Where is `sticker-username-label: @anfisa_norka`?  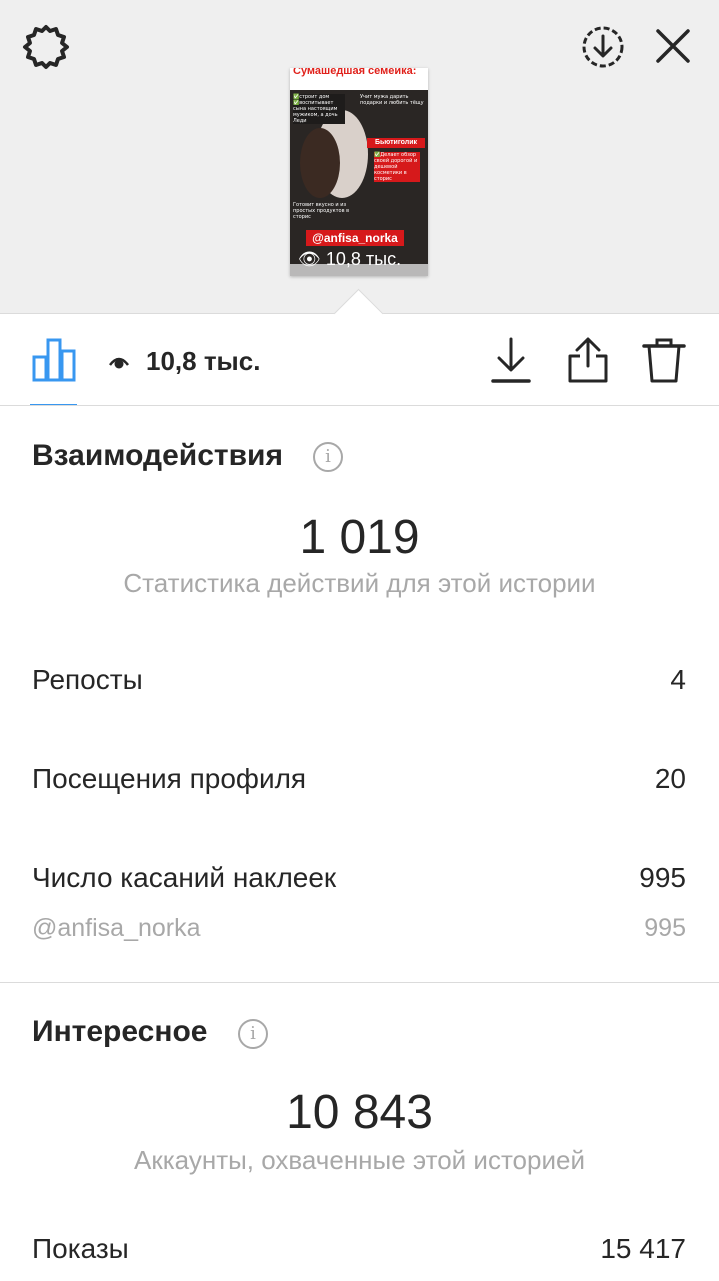 sticker-username-label: @anfisa_norka is located at coordinates (116, 928).